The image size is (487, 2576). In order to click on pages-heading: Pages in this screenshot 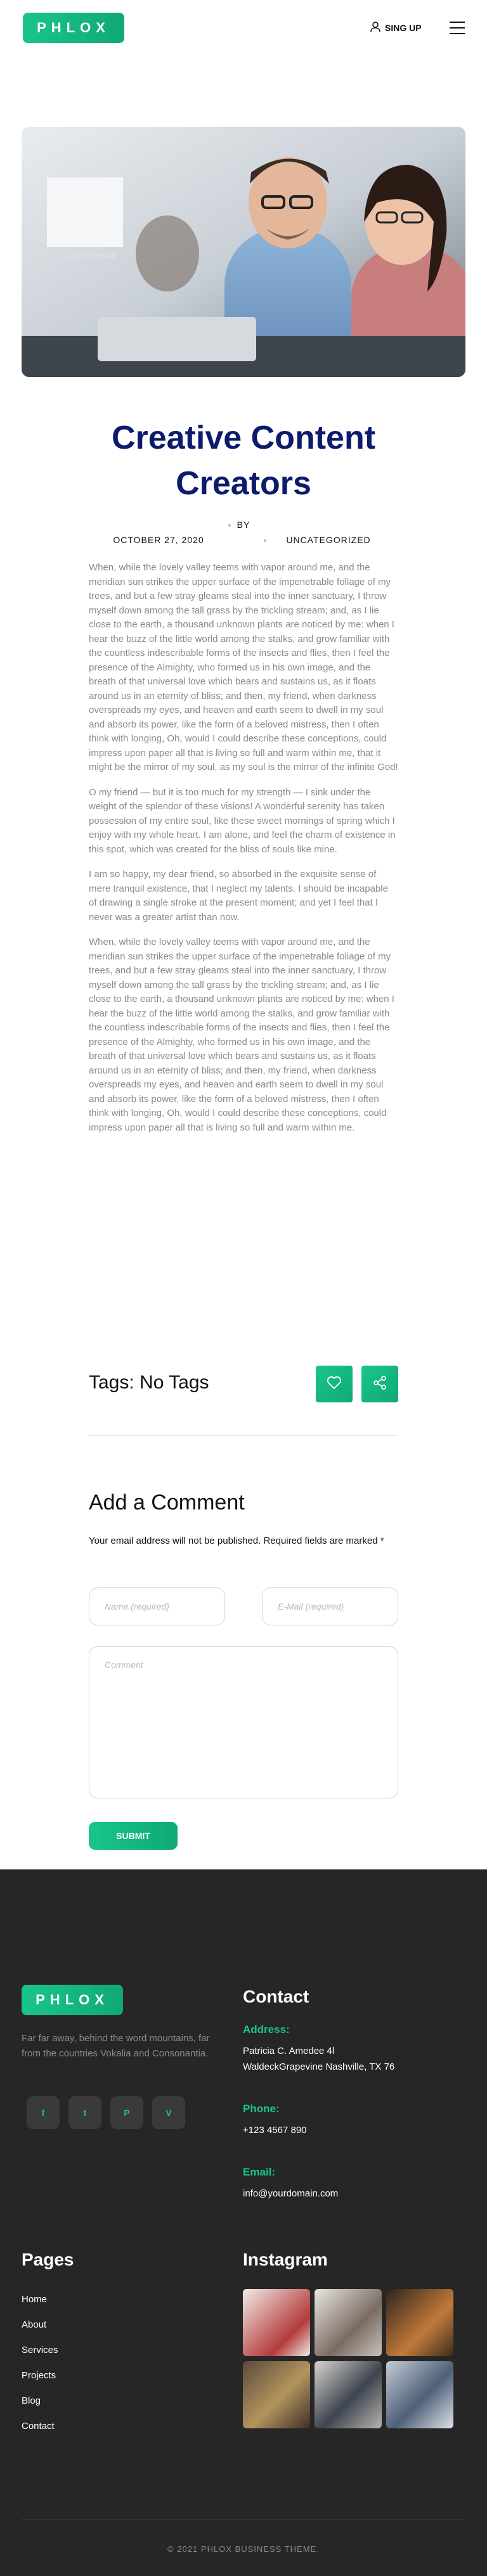, I will do `click(48, 2259)`.